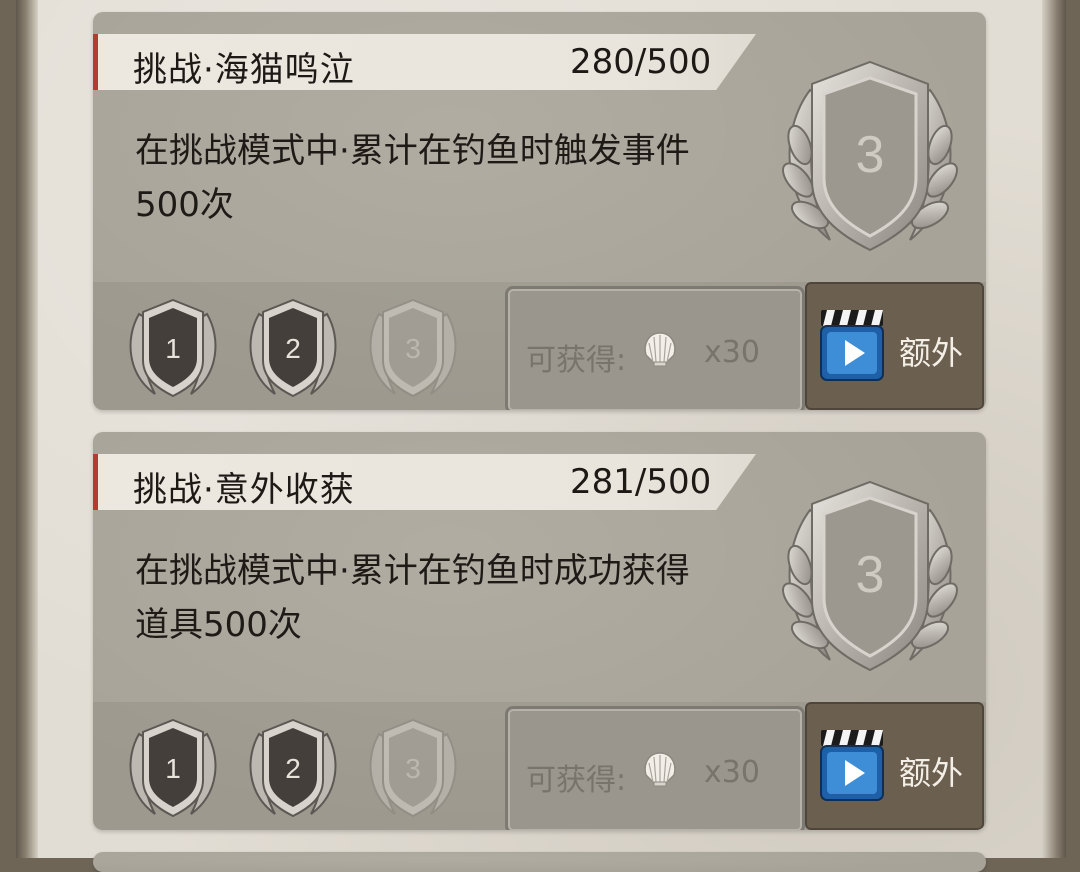 The image size is (1080, 872). Describe the element at coordinates (184, 205) in the screenshot. I see `description-line: 500次` at that location.